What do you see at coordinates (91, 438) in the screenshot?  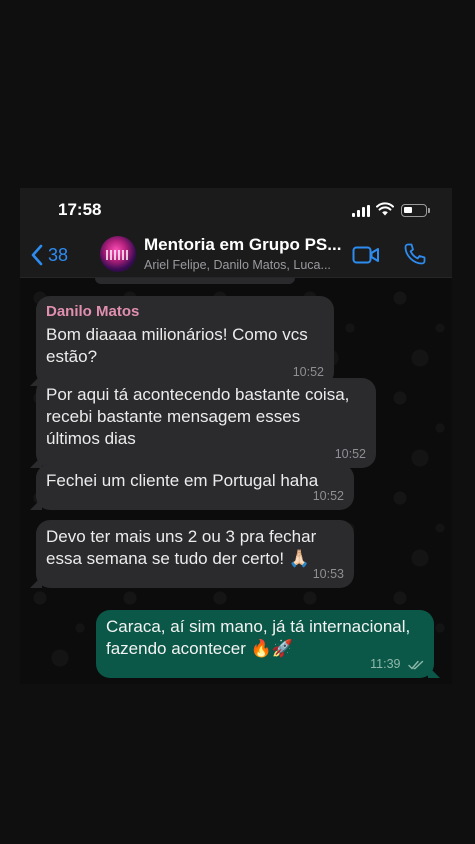 I see `message-text-line: últimos dias` at bounding box center [91, 438].